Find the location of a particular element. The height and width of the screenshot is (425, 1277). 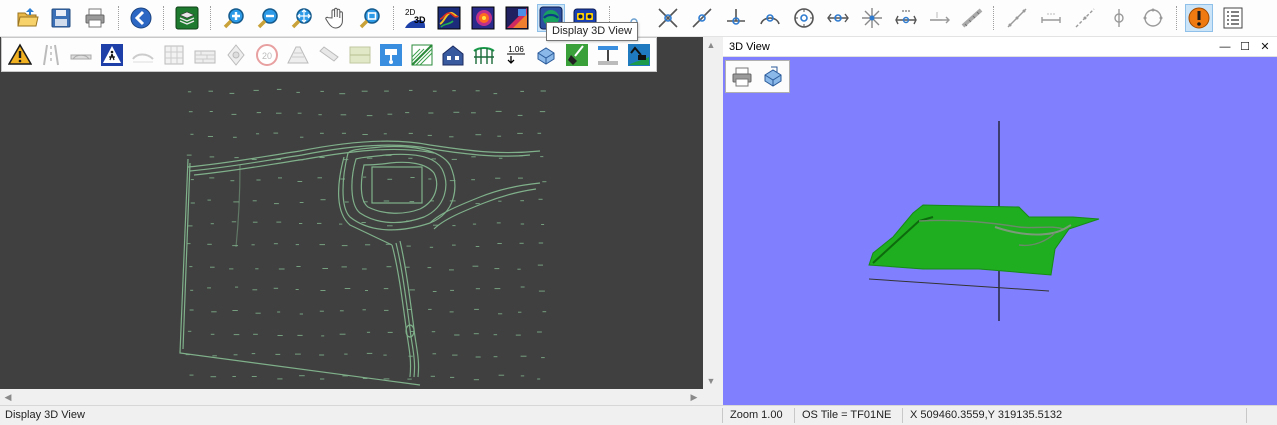

terrain-model is located at coordinates (984, 221).